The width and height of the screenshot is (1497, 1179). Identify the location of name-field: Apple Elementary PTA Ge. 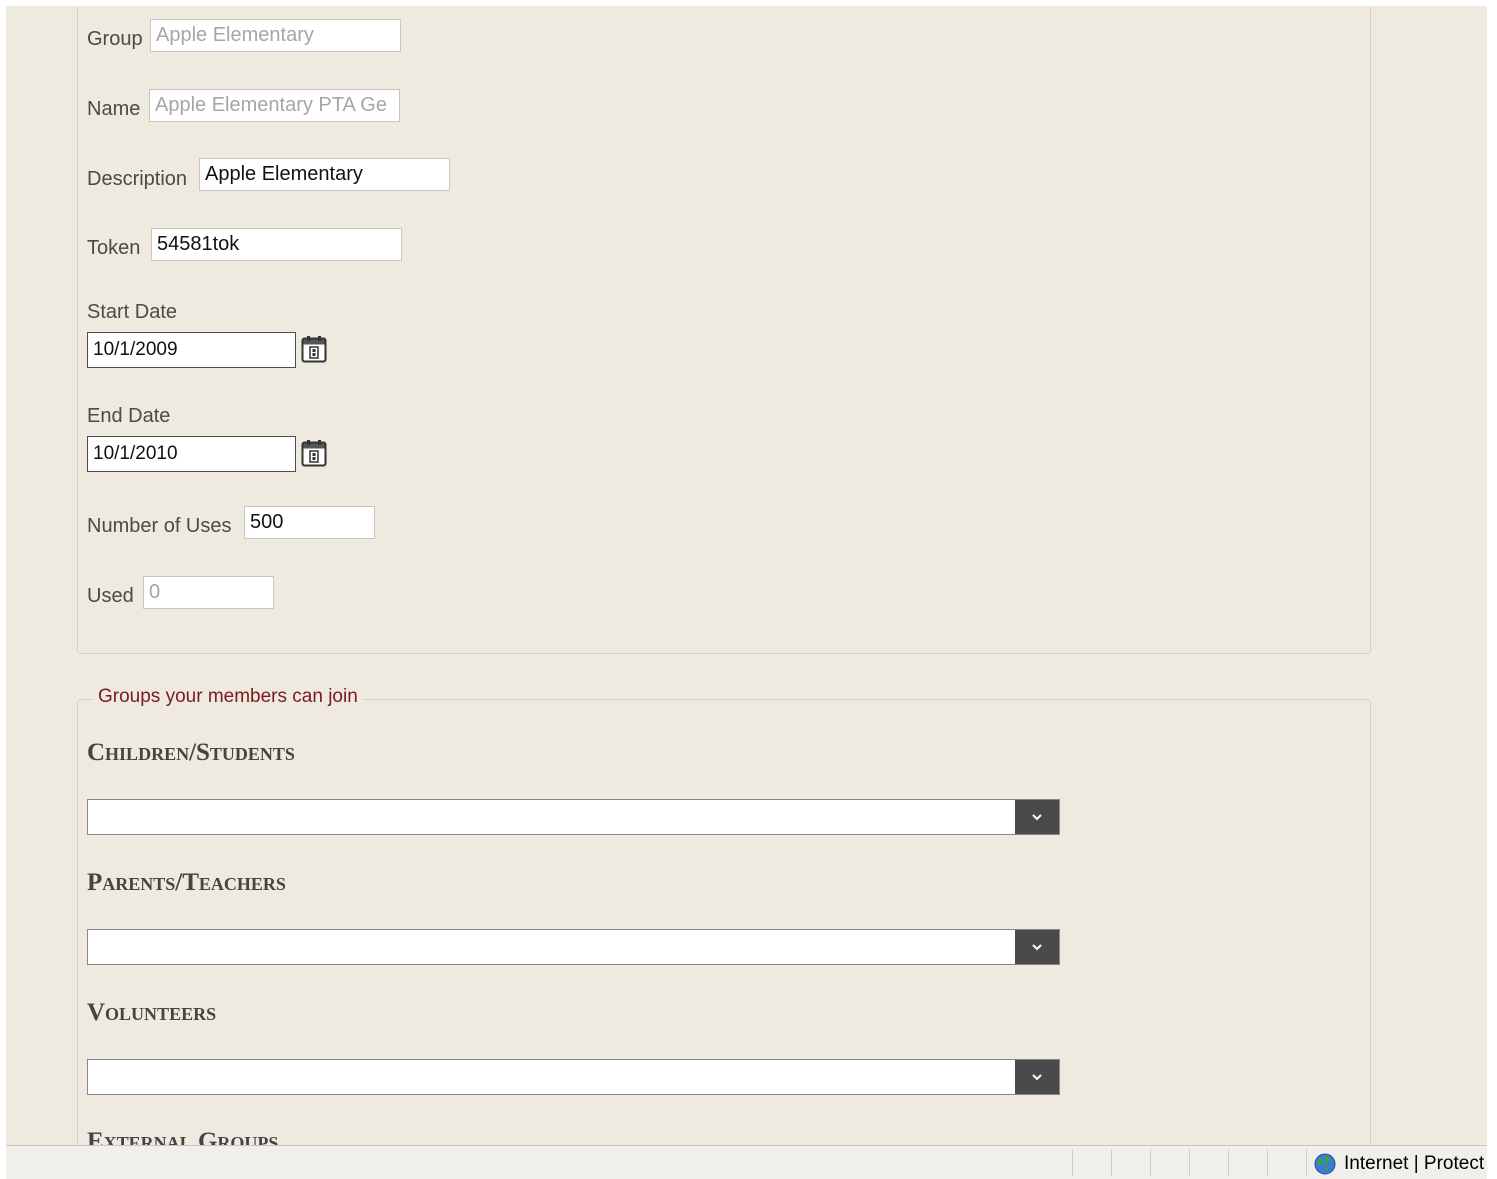
(274, 105).